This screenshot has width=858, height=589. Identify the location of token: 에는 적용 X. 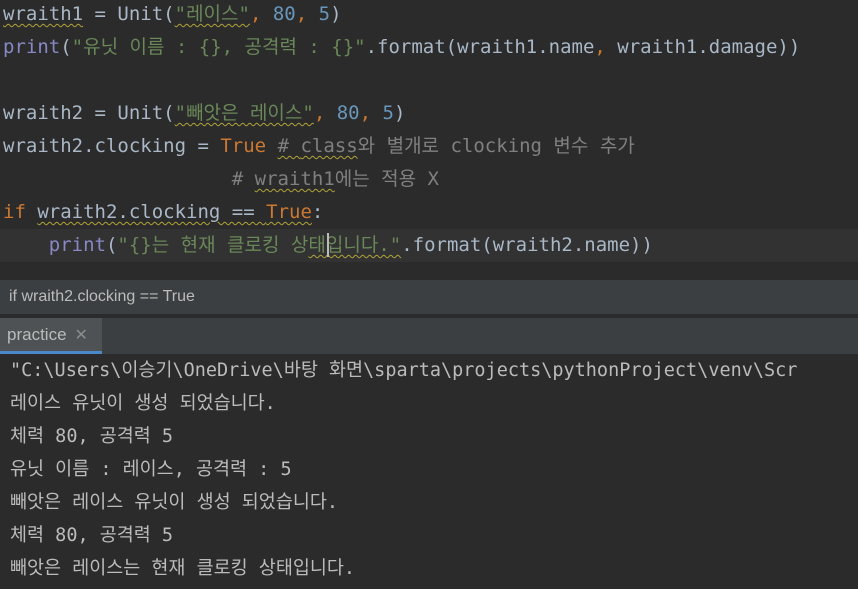
(386, 179).